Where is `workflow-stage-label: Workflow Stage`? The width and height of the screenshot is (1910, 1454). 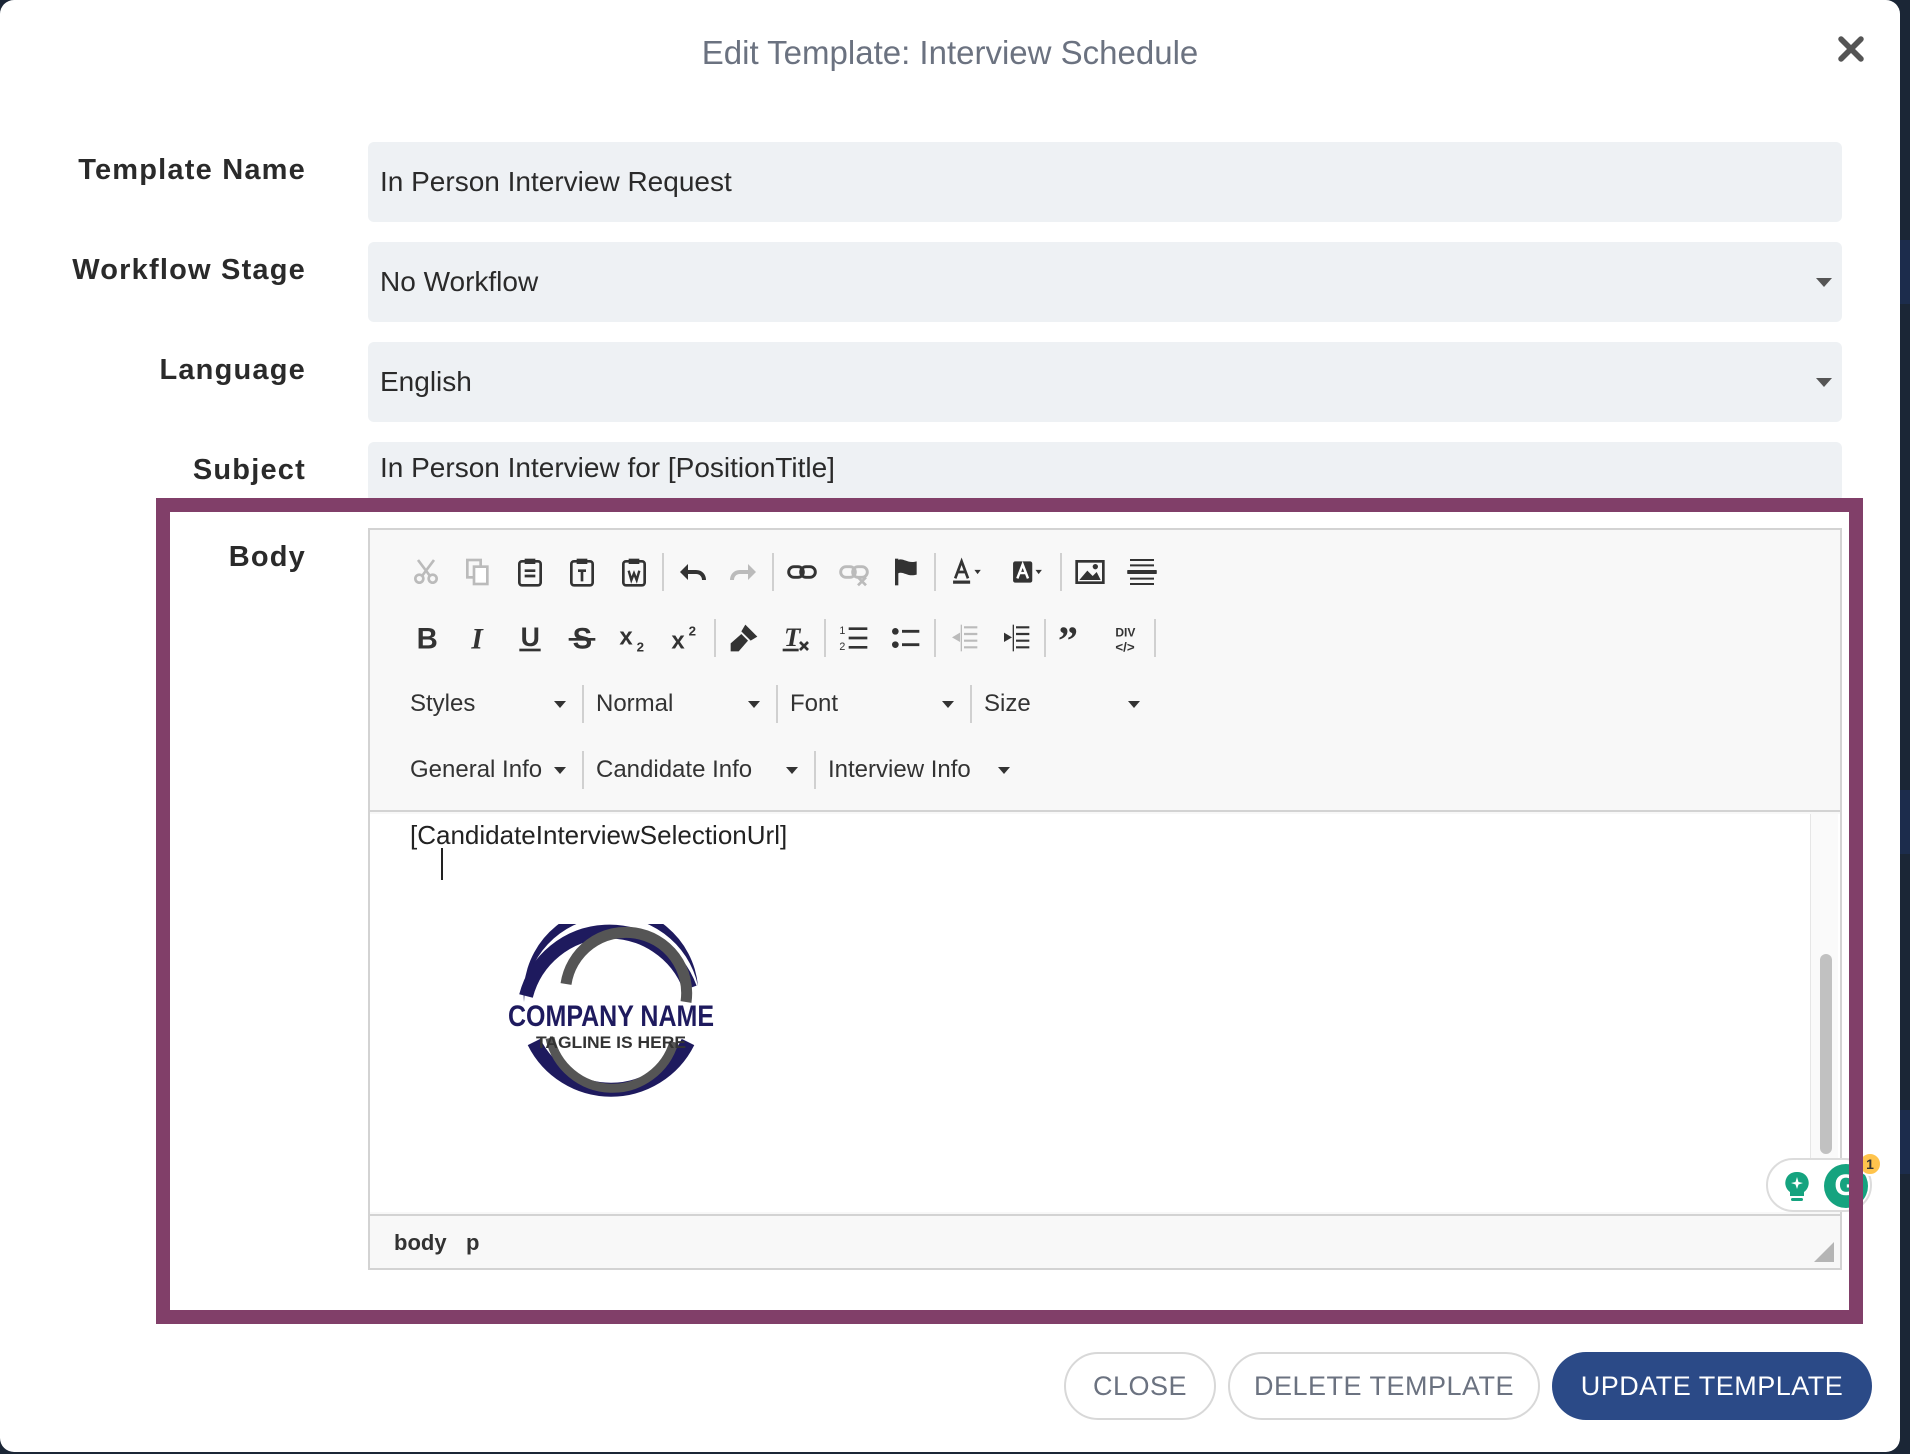 workflow-stage-label: Workflow Stage is located at coordinates (189, 270).